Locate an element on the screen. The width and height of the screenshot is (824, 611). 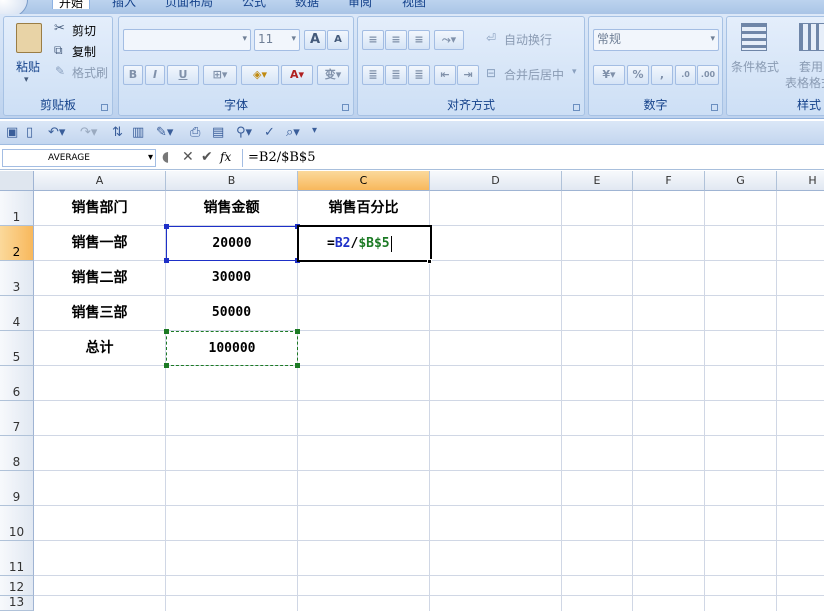
orientation-button: ⤳▾ is located at coordinates (449, 40).